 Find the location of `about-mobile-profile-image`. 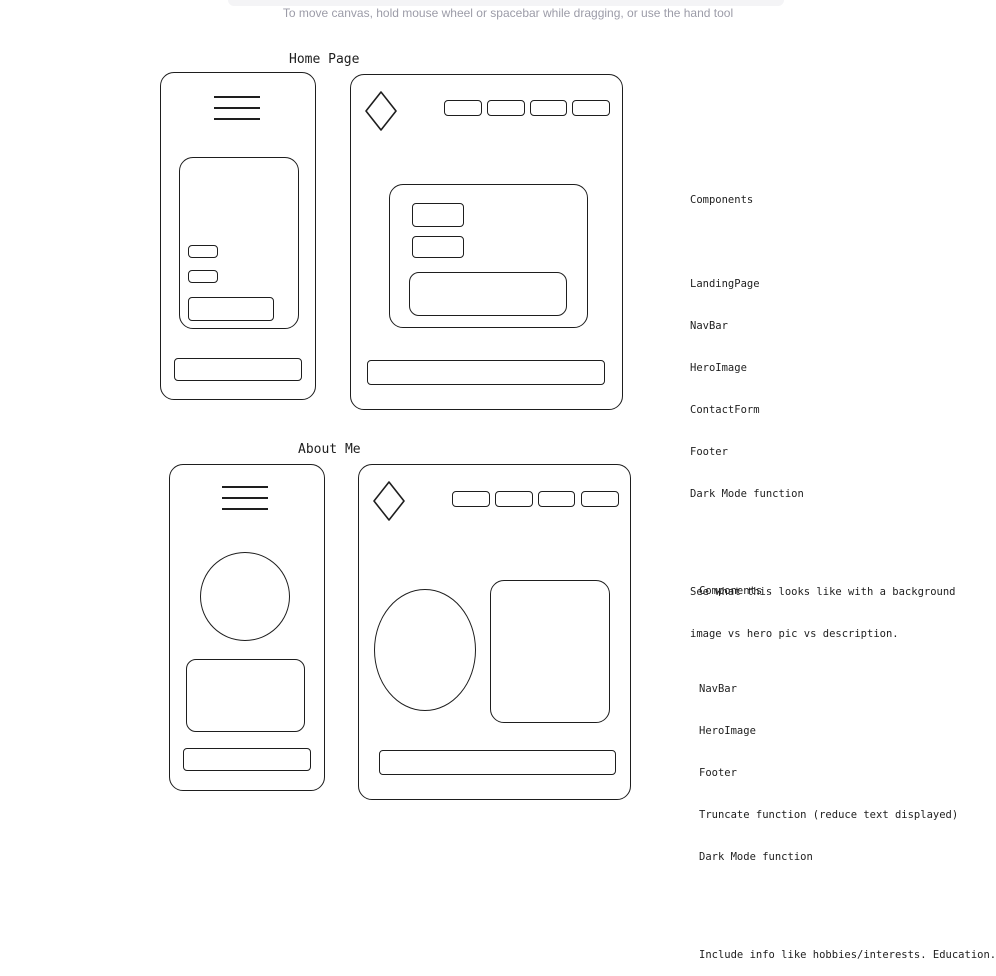

about-mobile-profile-image is located at coordinates (245, 596).